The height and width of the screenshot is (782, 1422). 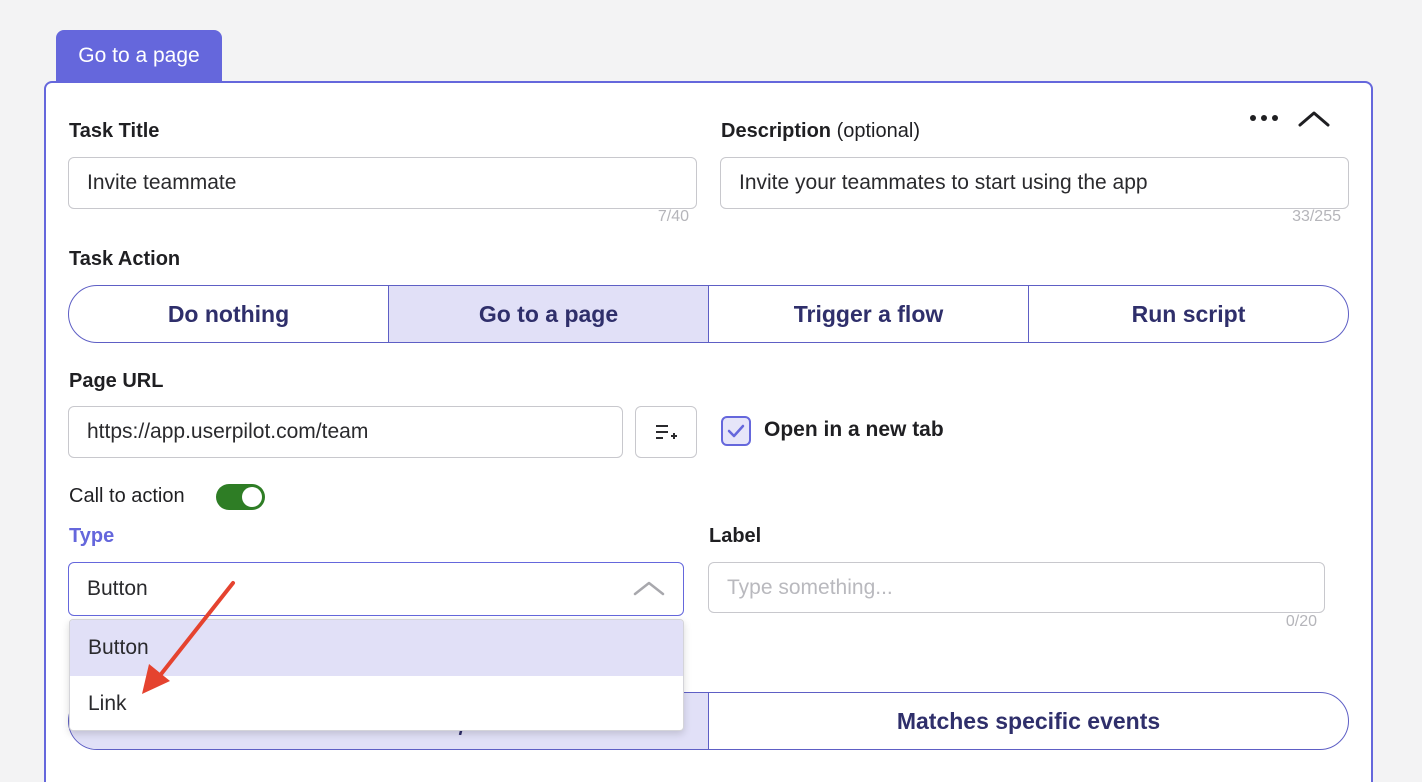 I want to click on type-option-button: Button, so click(x=376, y=648).